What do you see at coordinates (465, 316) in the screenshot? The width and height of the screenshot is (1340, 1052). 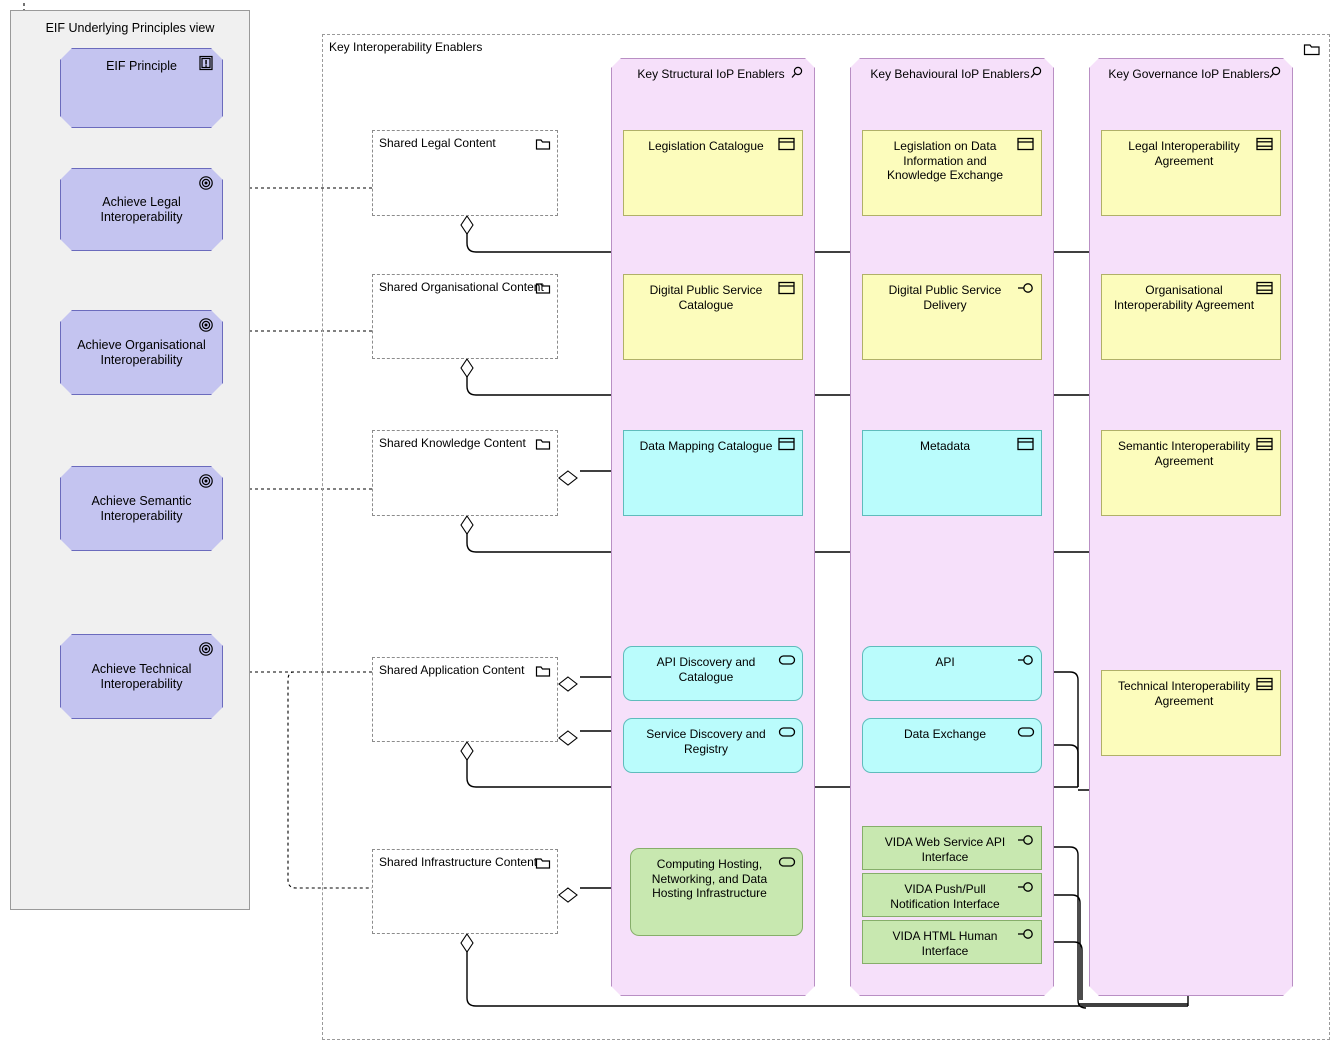 I see `shared-organisational-content: Shared Organisational Content` at bounding box center [465, 316].